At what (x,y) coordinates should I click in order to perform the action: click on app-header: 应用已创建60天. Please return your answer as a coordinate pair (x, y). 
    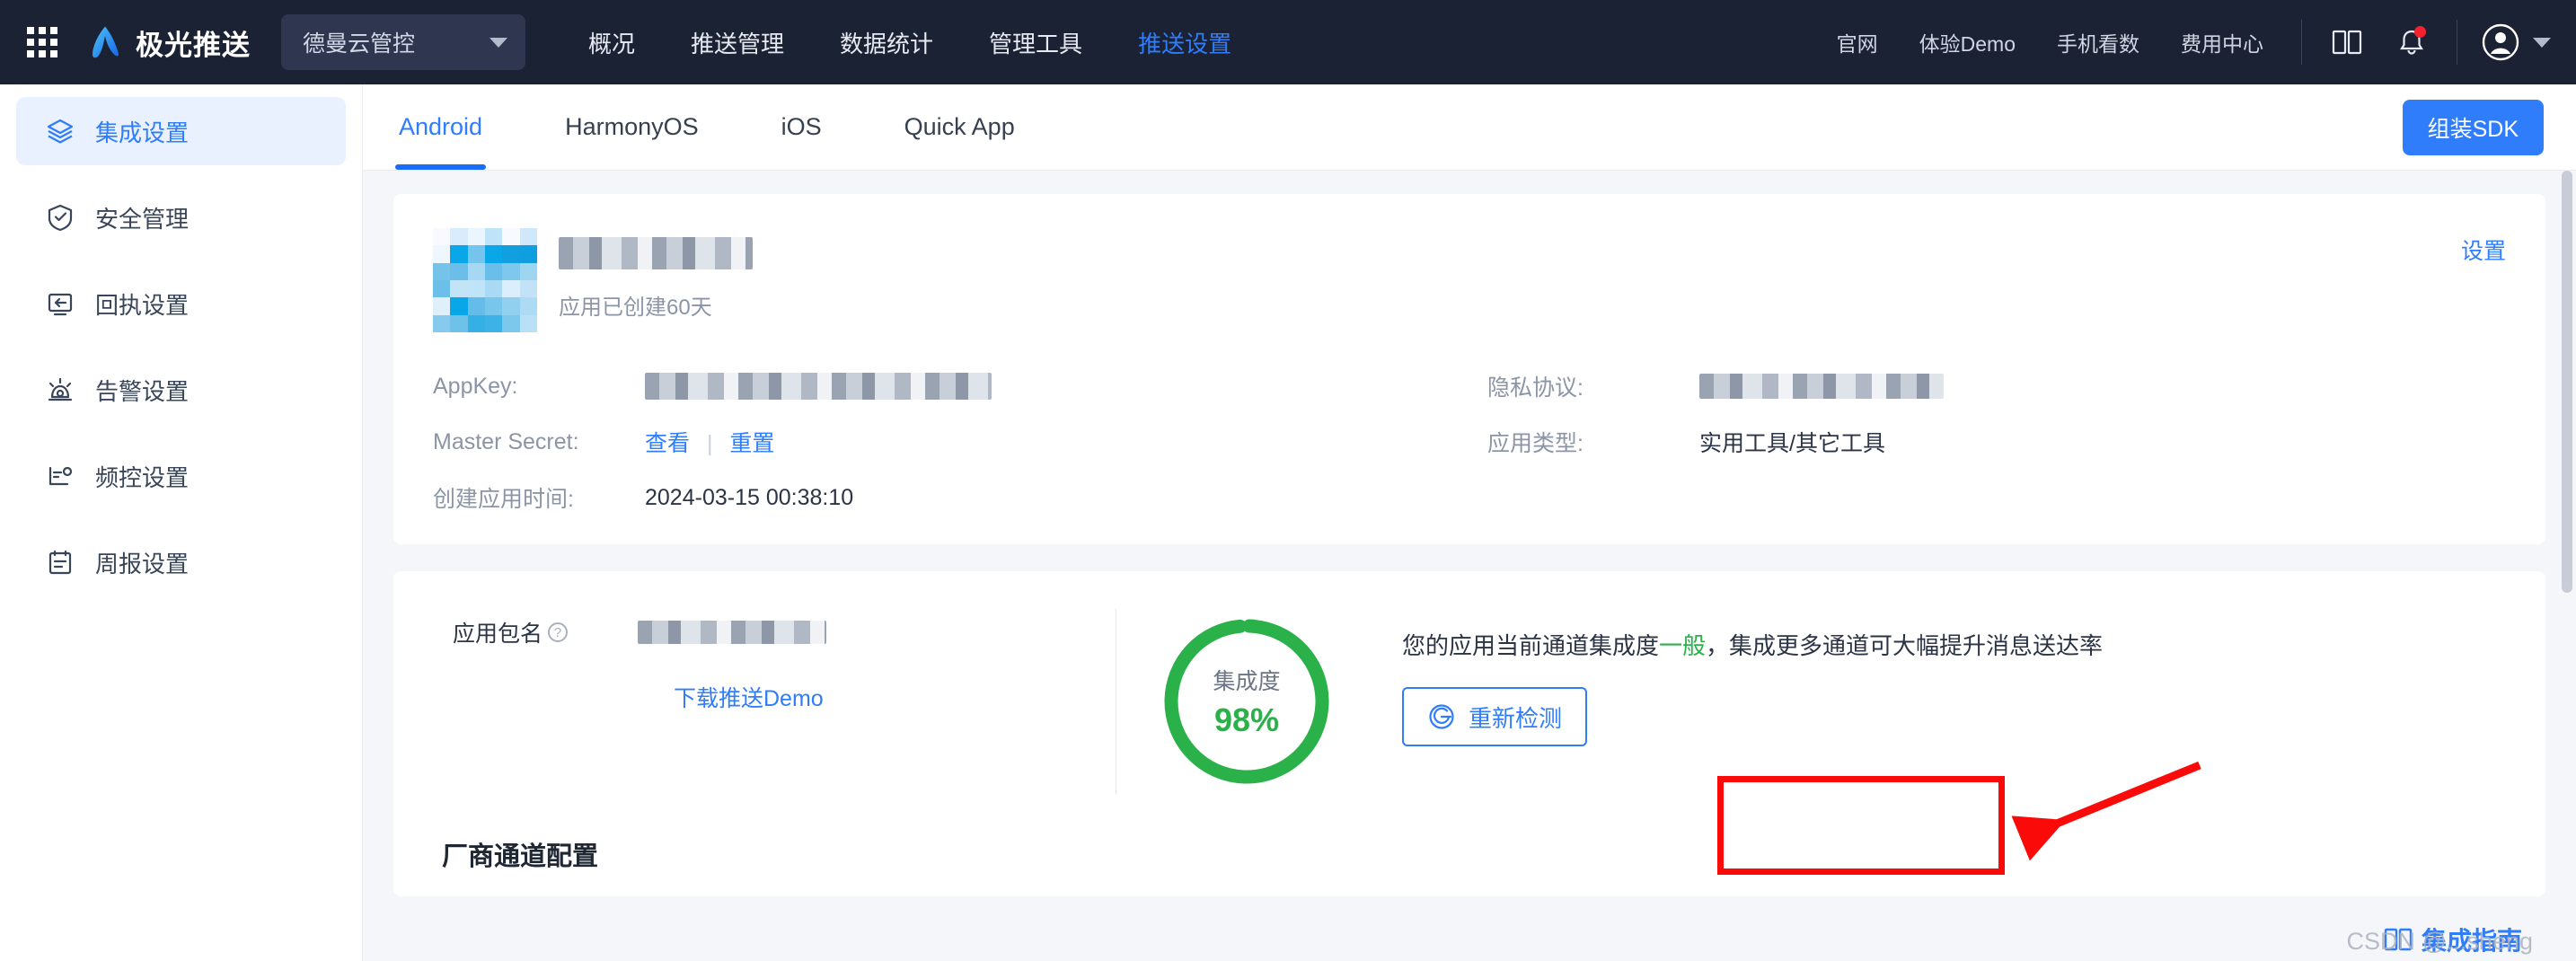
    Looking at the image, I should click on (1469, 280).